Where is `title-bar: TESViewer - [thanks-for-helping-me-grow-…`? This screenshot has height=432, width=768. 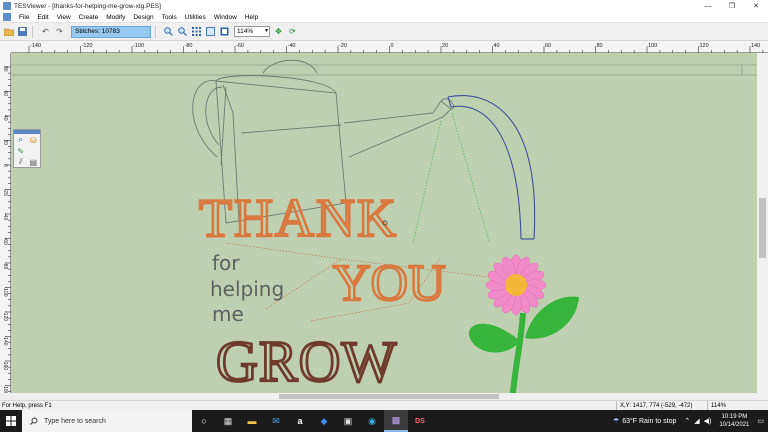 title-bar: TESViewer - [thanks-for-helping-me-grow-… is located at coordinates (384, 6).